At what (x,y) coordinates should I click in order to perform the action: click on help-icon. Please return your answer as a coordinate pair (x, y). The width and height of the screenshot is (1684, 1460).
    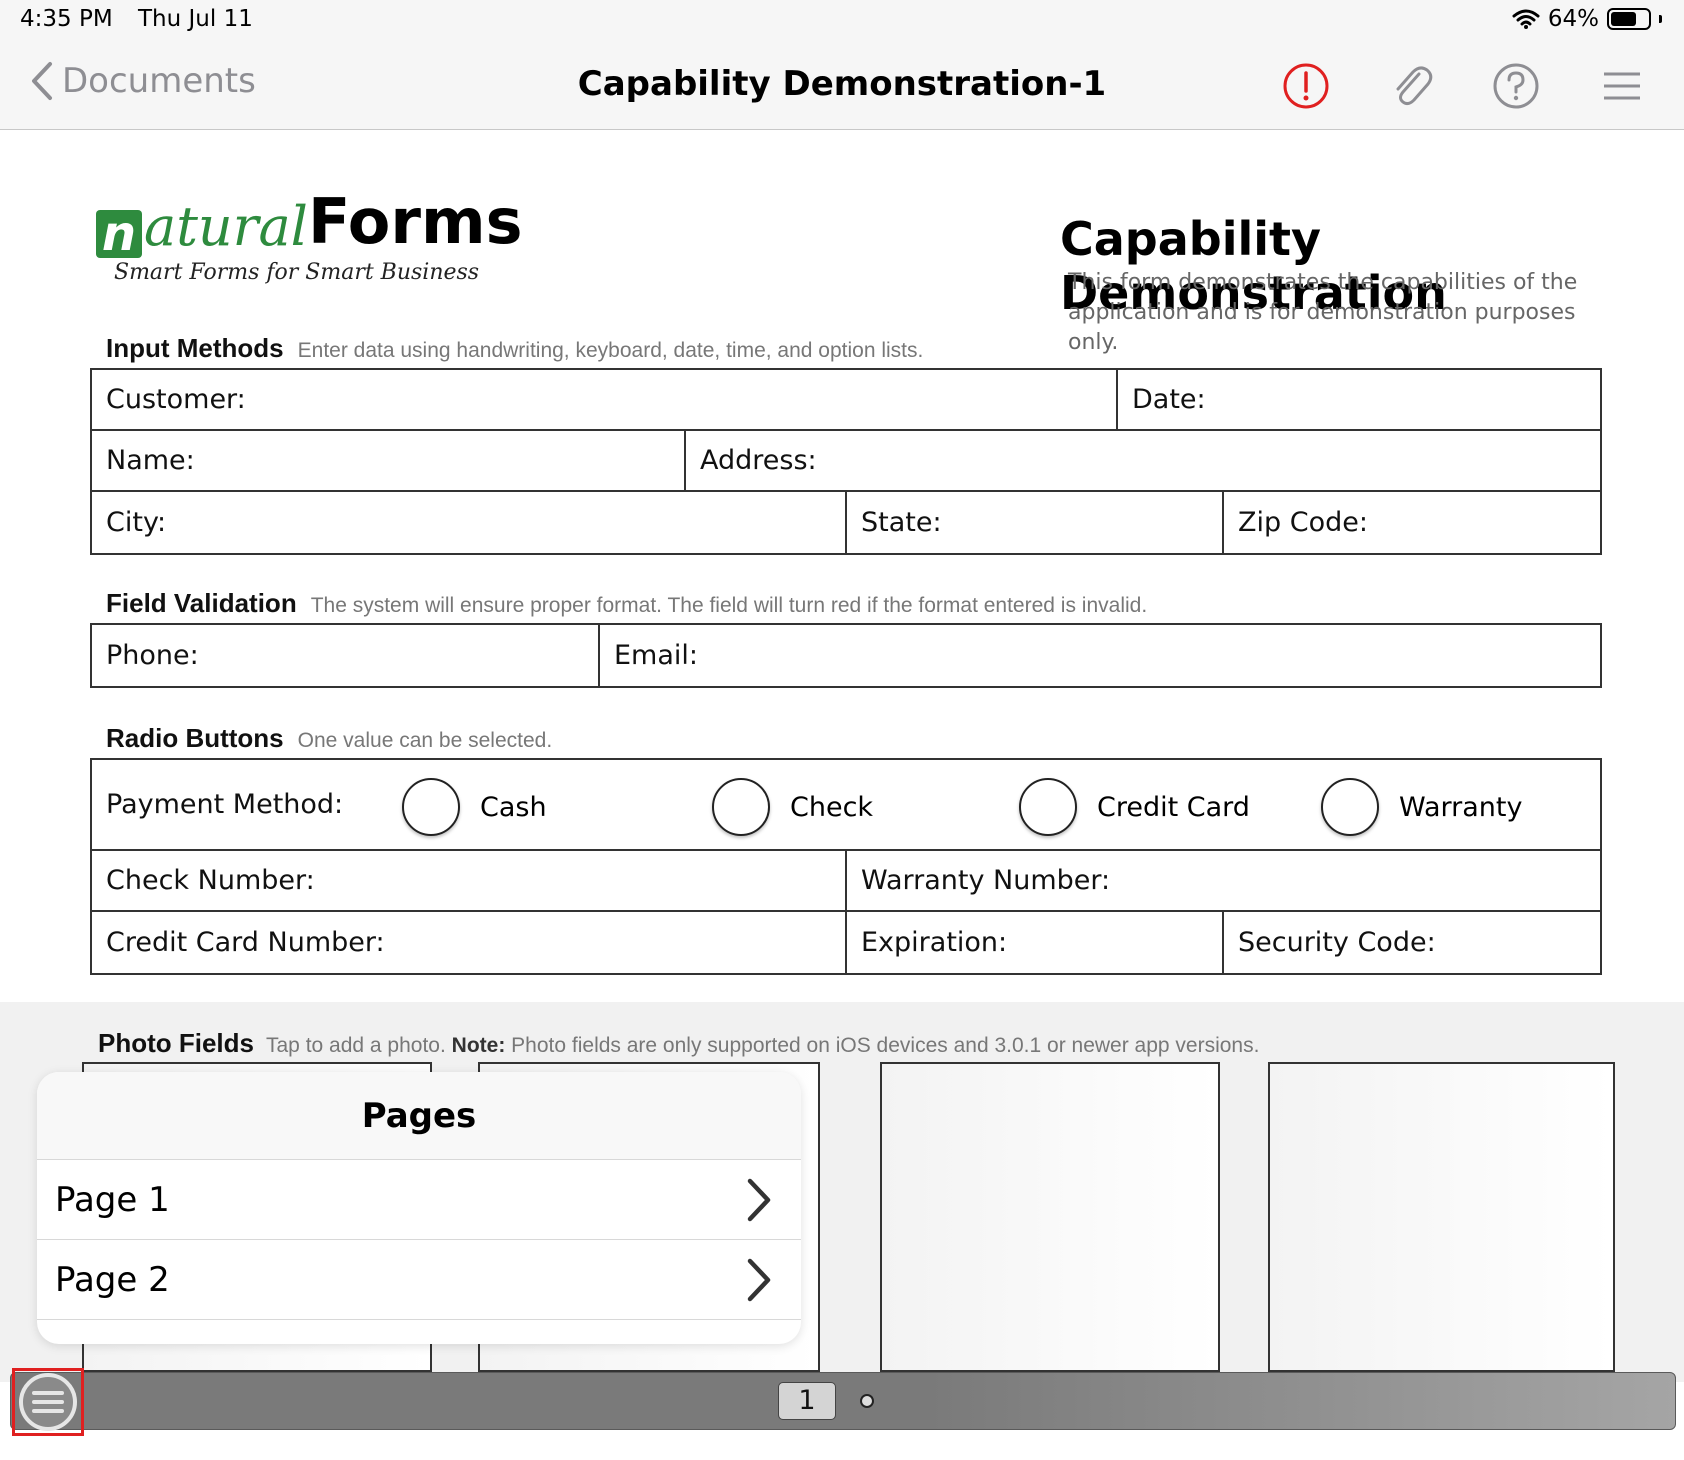
    Looking at the image, I should click on (1516, 86).